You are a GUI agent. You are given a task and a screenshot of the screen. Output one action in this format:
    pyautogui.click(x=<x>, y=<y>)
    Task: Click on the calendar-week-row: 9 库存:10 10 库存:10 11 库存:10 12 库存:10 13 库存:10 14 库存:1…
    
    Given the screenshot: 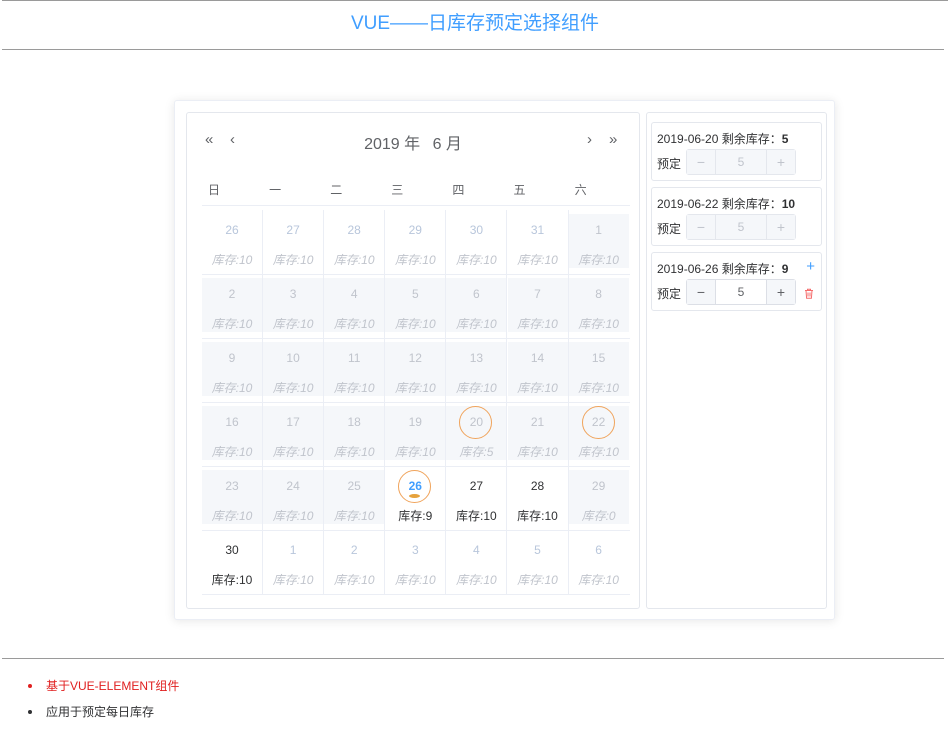 What is the action you would take?
    pyautogui.click(x=416, y=370)
    